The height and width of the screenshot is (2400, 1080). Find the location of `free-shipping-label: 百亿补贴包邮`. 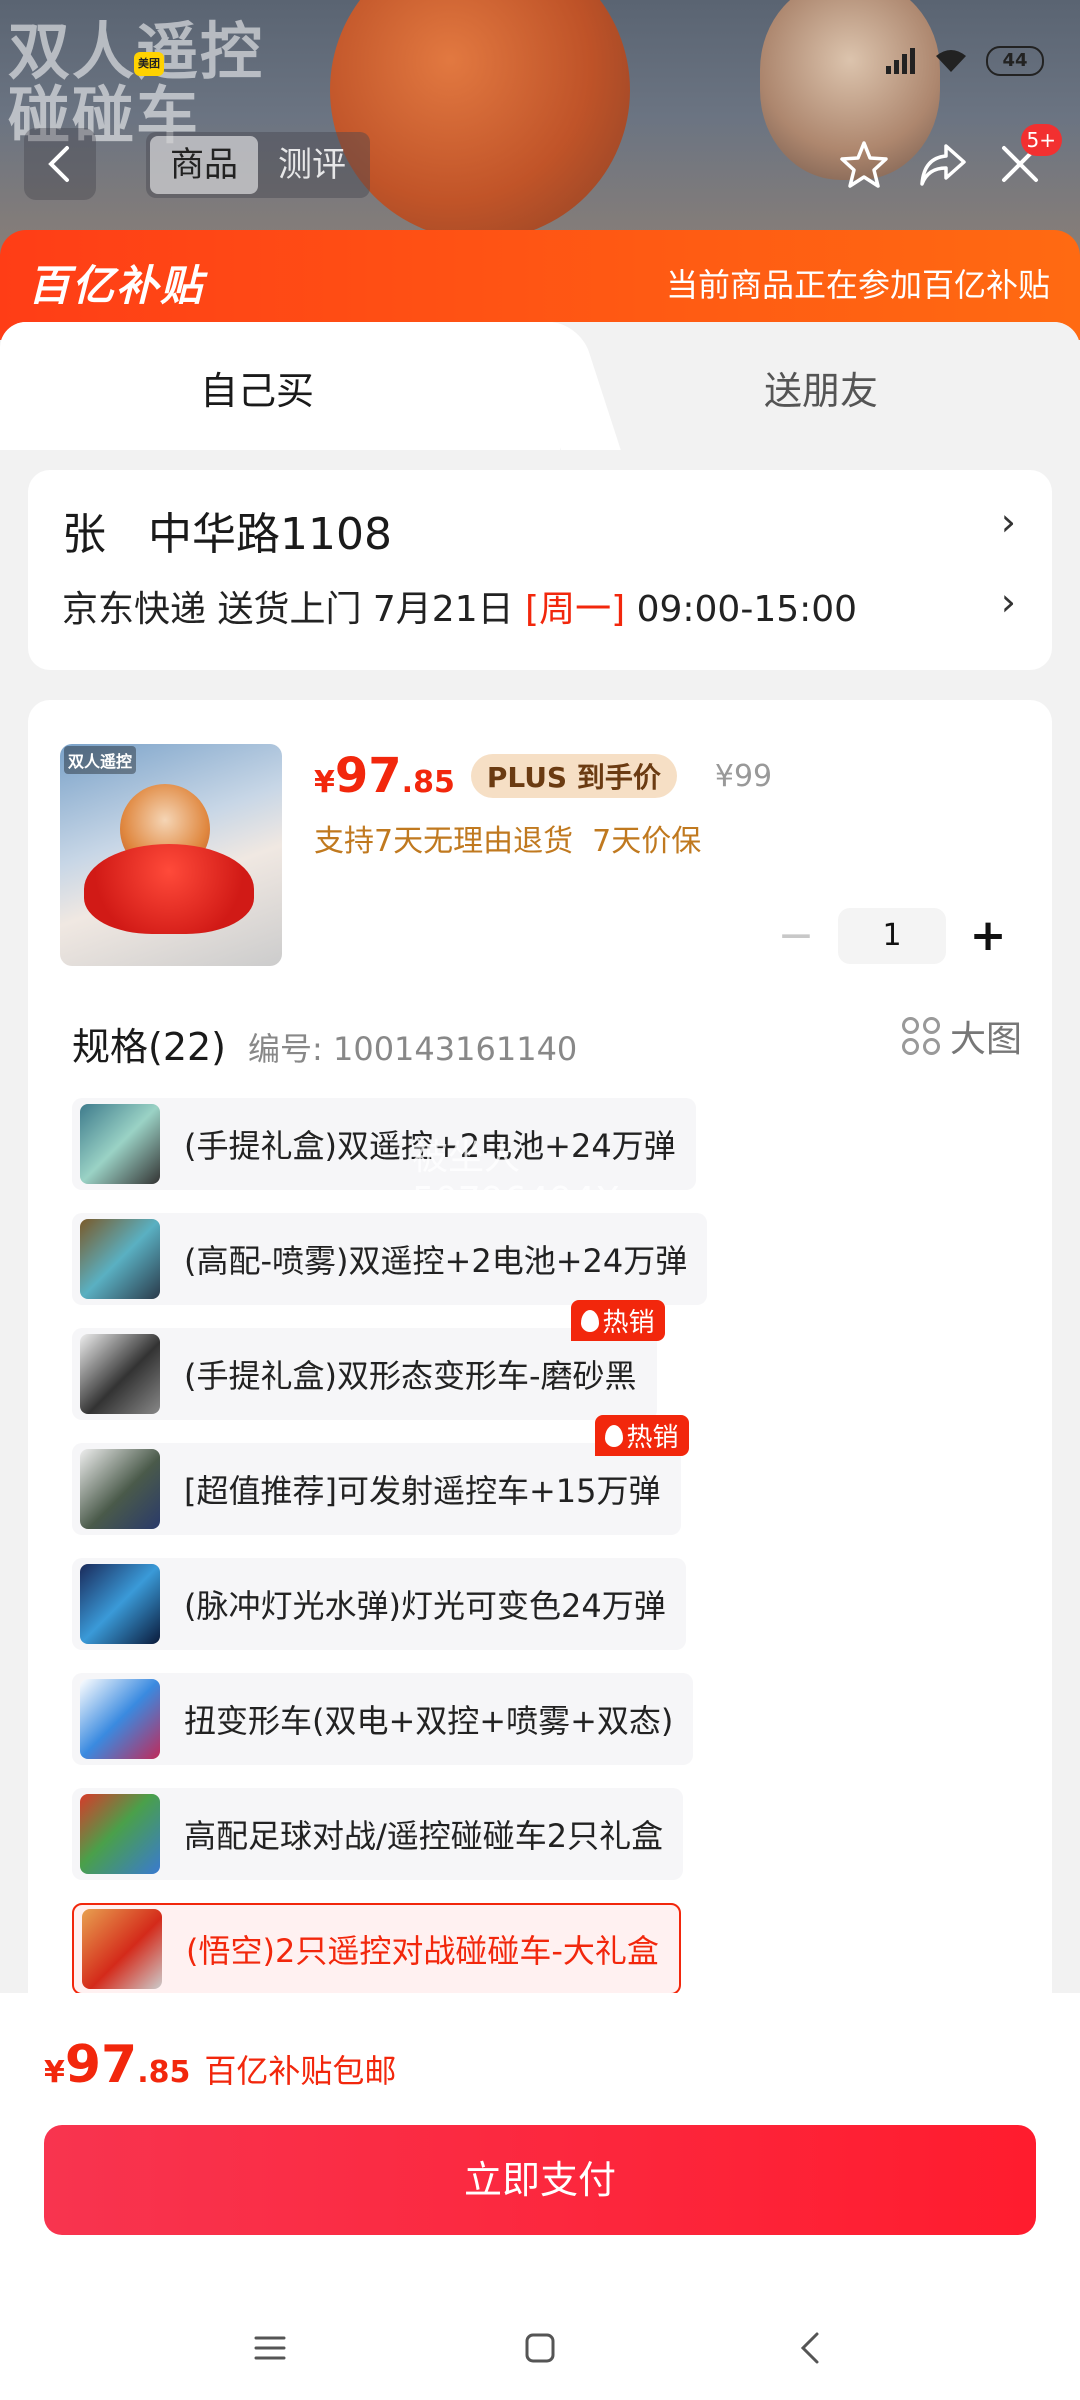

free-shipping-label: 百亿补贴包邮 is located at coordinates (300, 2071).